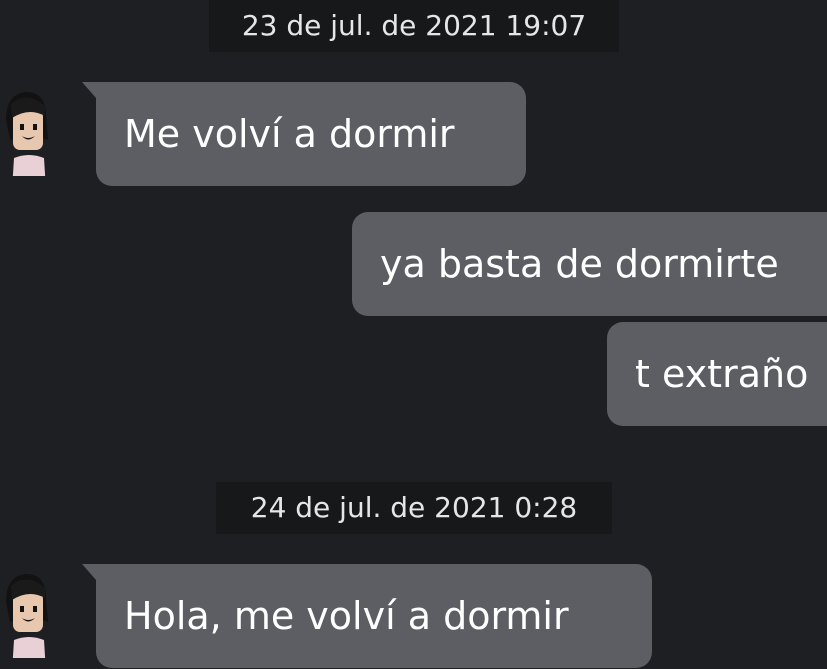  Describe the element at coordinates (304, 134) in the screenshot. I see `incoming-message: Me volví a dormir` at that location.